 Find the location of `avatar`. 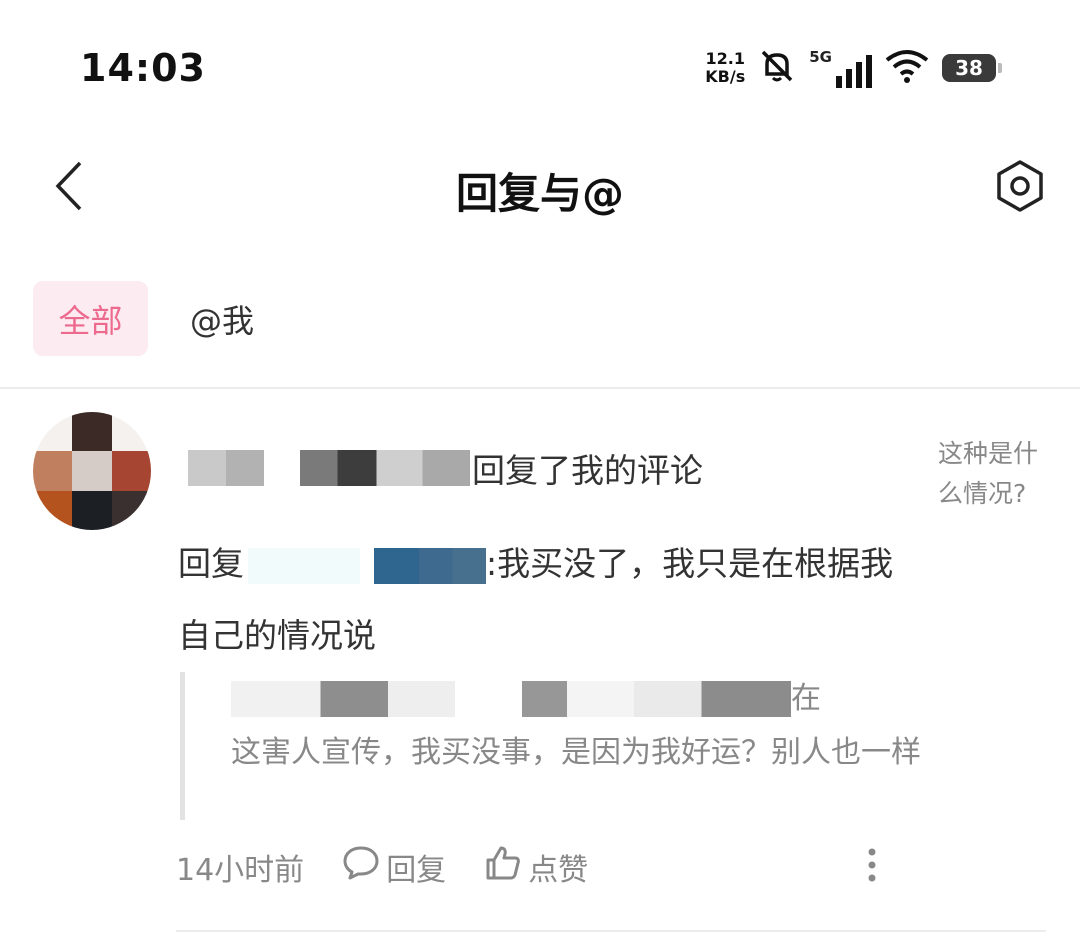

avatar is located at coordinates (92, 471).